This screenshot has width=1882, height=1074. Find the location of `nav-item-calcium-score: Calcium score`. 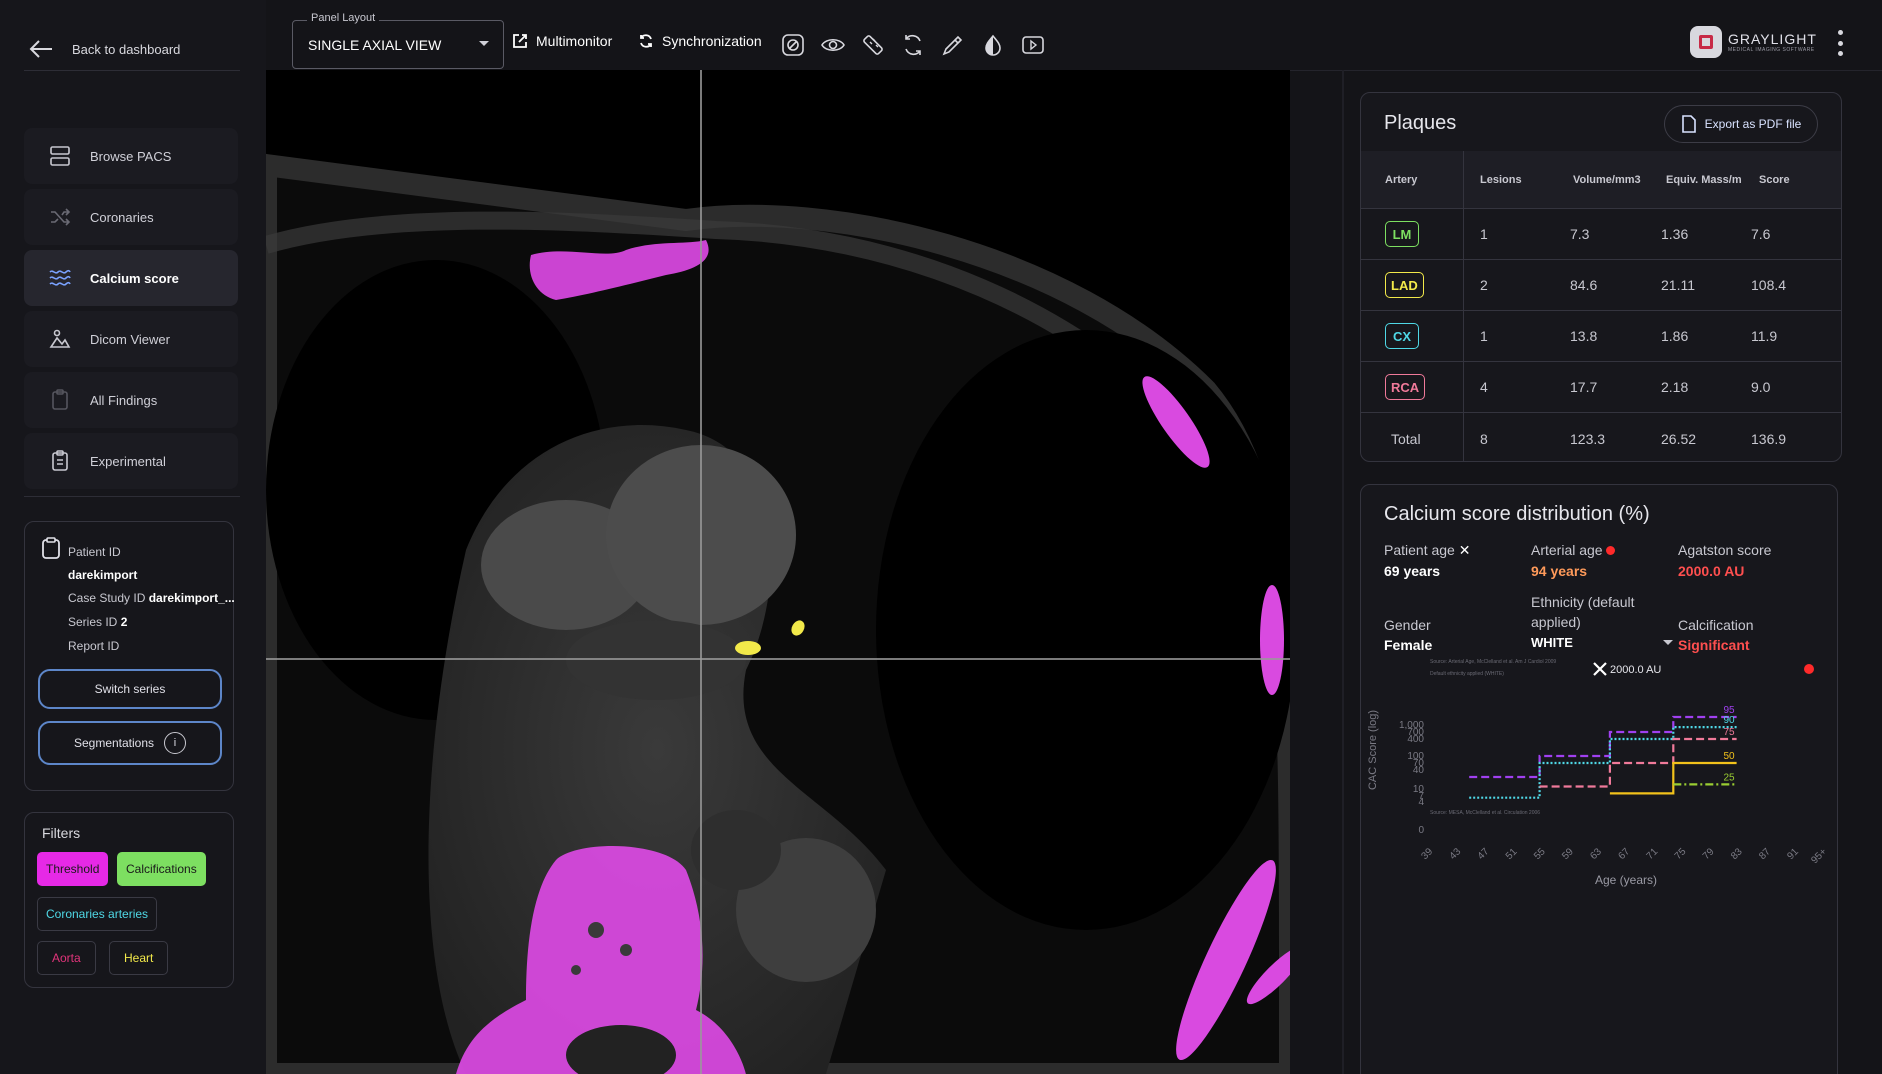

nav-item-calcium-score: Calcium score is located at coordinates (131, 278).